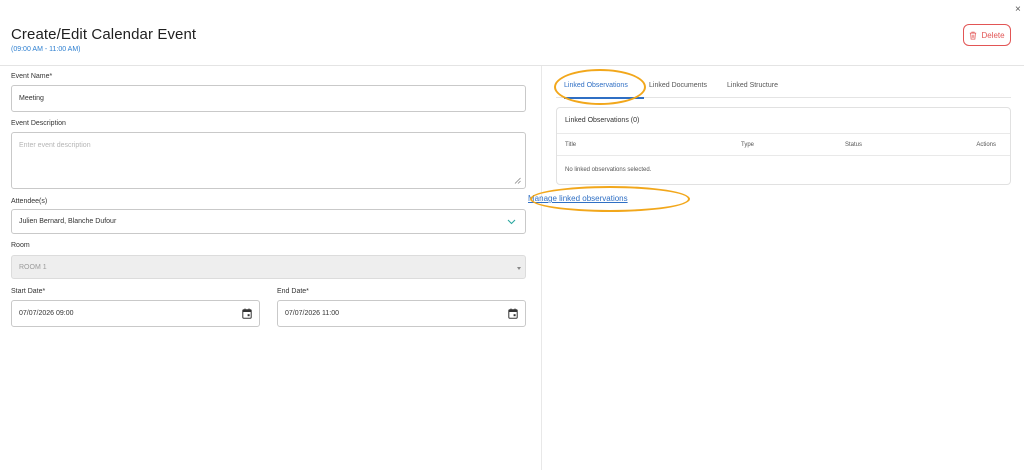  What do you see at coordinates (608, 170) in the screenshot?
I see `empty-state-message: No linked observations selected.` at bounding box center [608, 170].